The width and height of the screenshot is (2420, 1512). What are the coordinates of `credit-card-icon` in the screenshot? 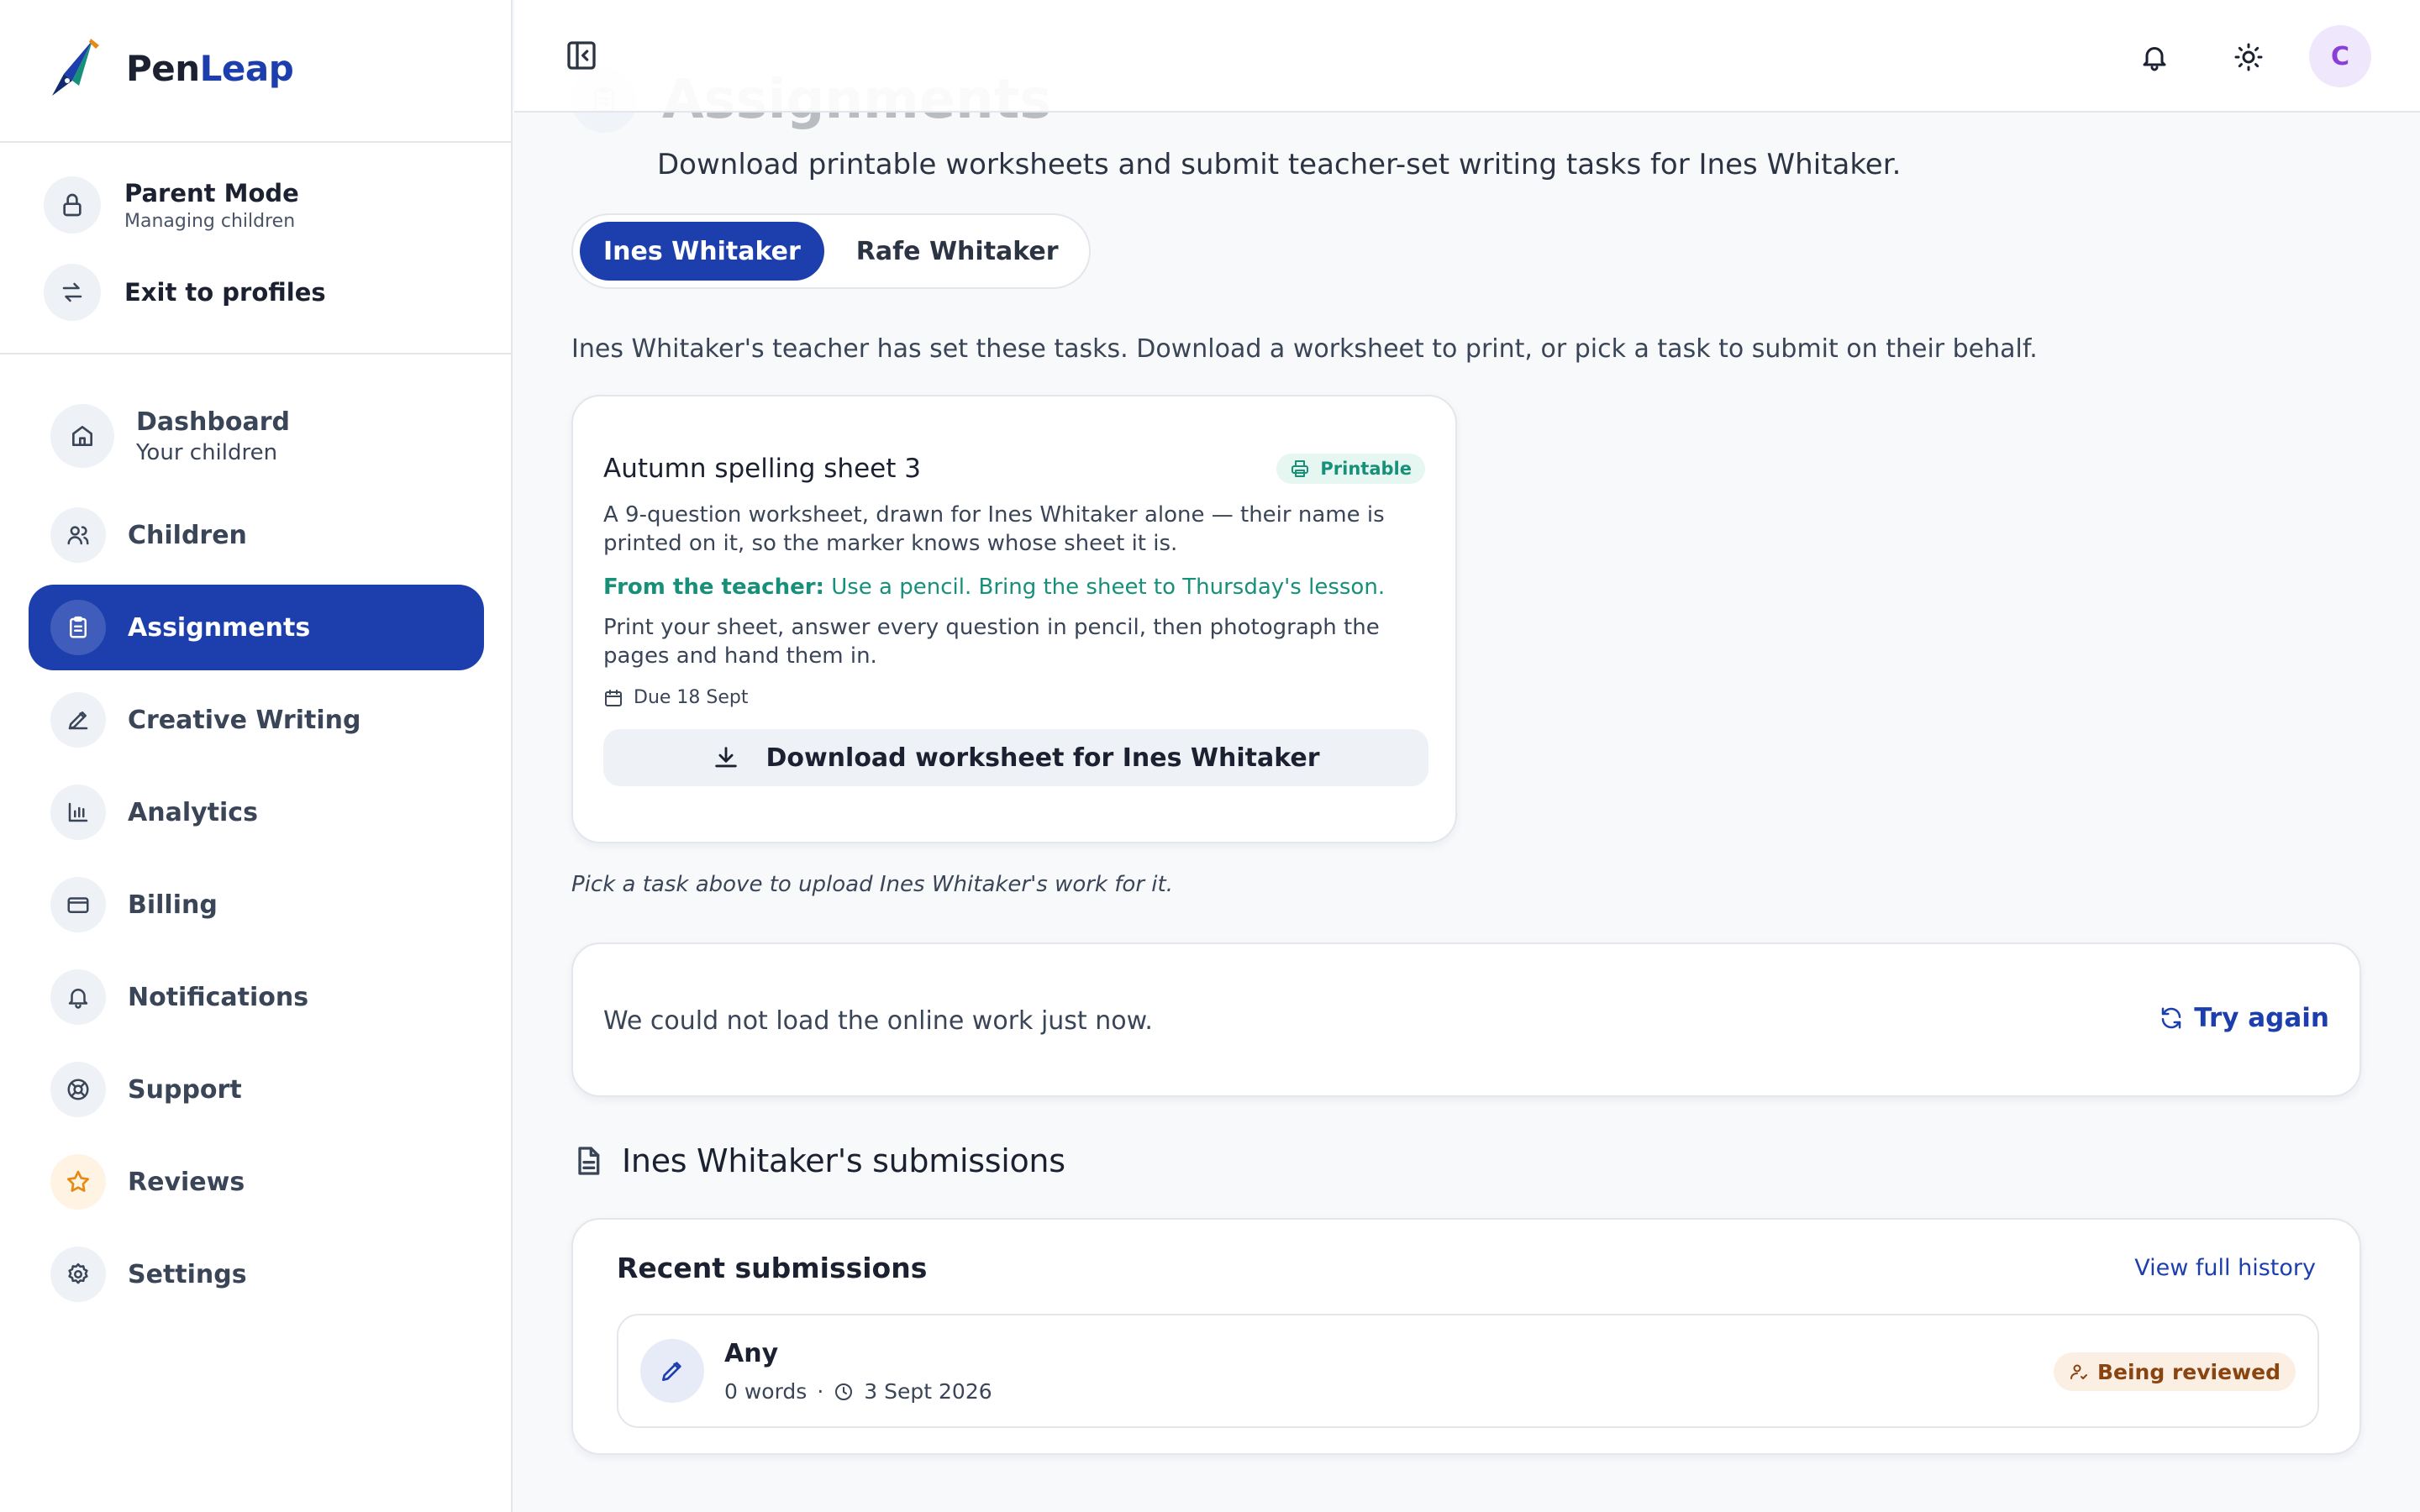 It's located at (78, 904).